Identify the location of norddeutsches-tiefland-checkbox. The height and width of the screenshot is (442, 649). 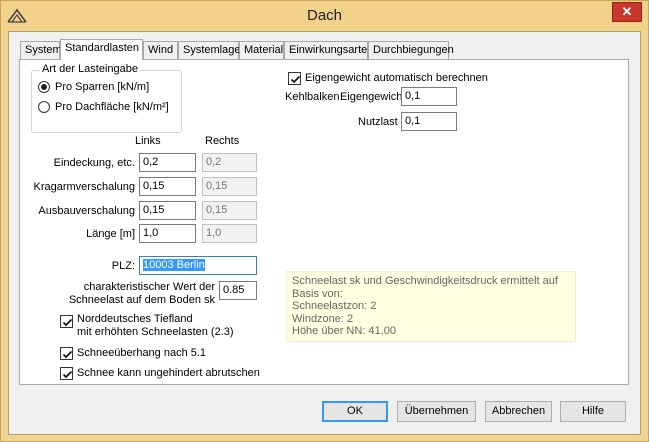
(66, 321).